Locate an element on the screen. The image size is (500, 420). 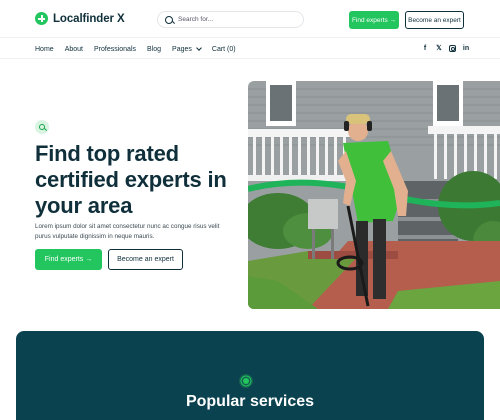
chevron-down-icon is located at coordinates (199, 47).